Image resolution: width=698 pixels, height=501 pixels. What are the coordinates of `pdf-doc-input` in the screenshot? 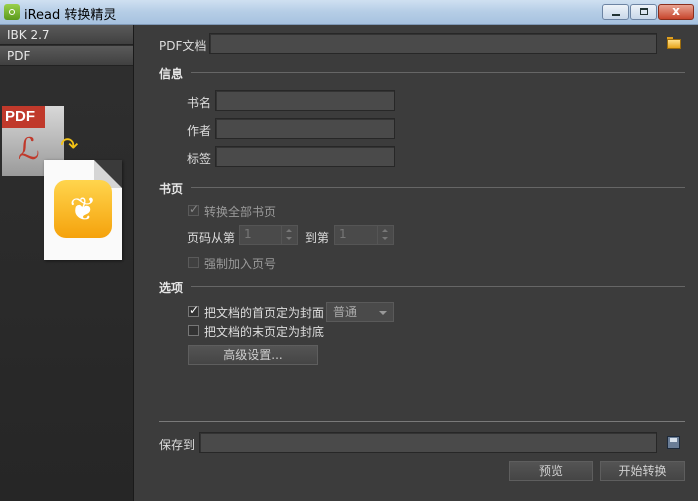 It's located at (433, 43).